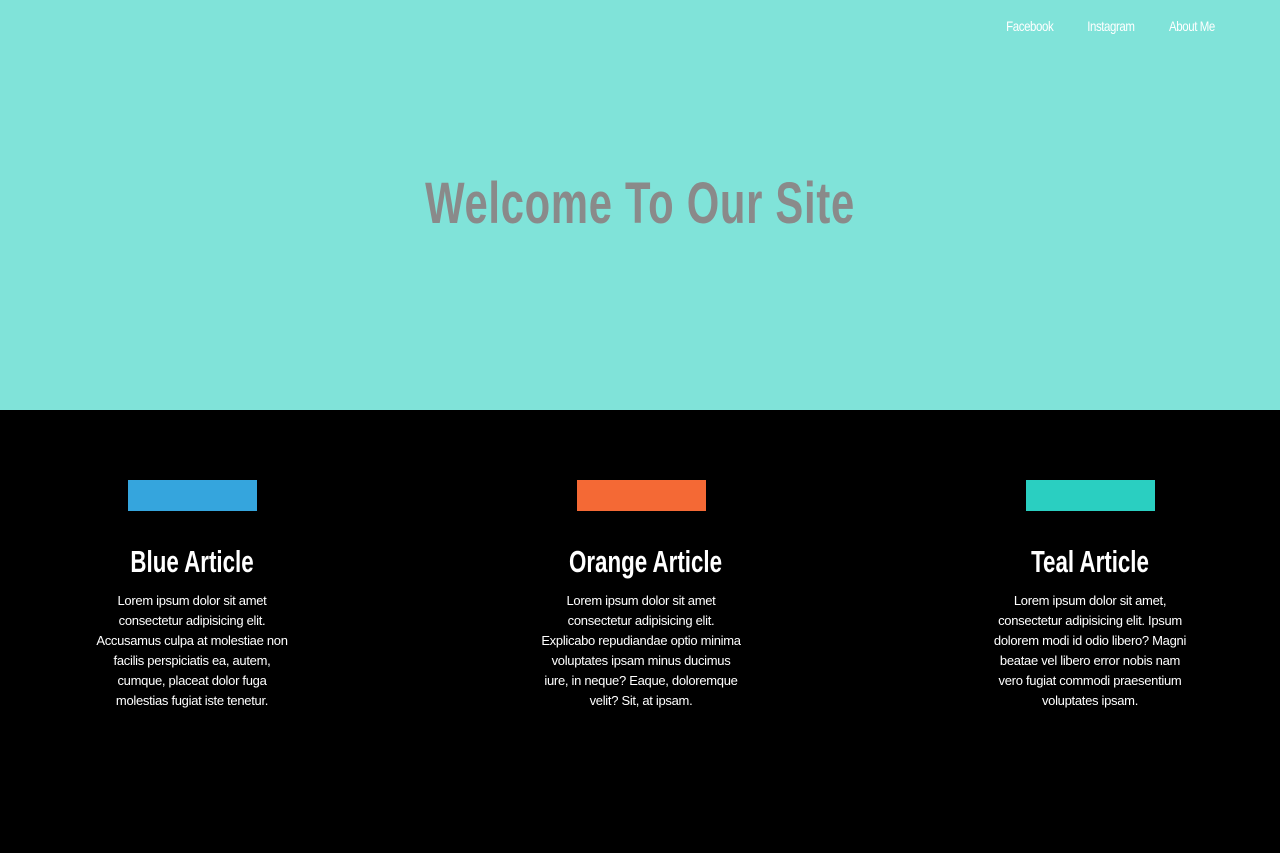 The image size is (1280, 853). I want to click on article-title: Blue Article, so click(192, 561).